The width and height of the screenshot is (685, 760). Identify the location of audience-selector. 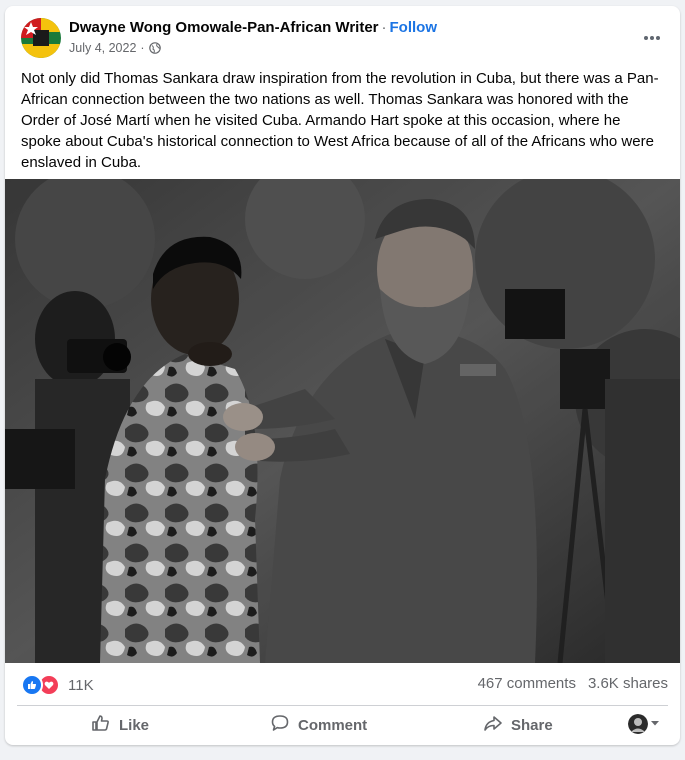
(644, 724).